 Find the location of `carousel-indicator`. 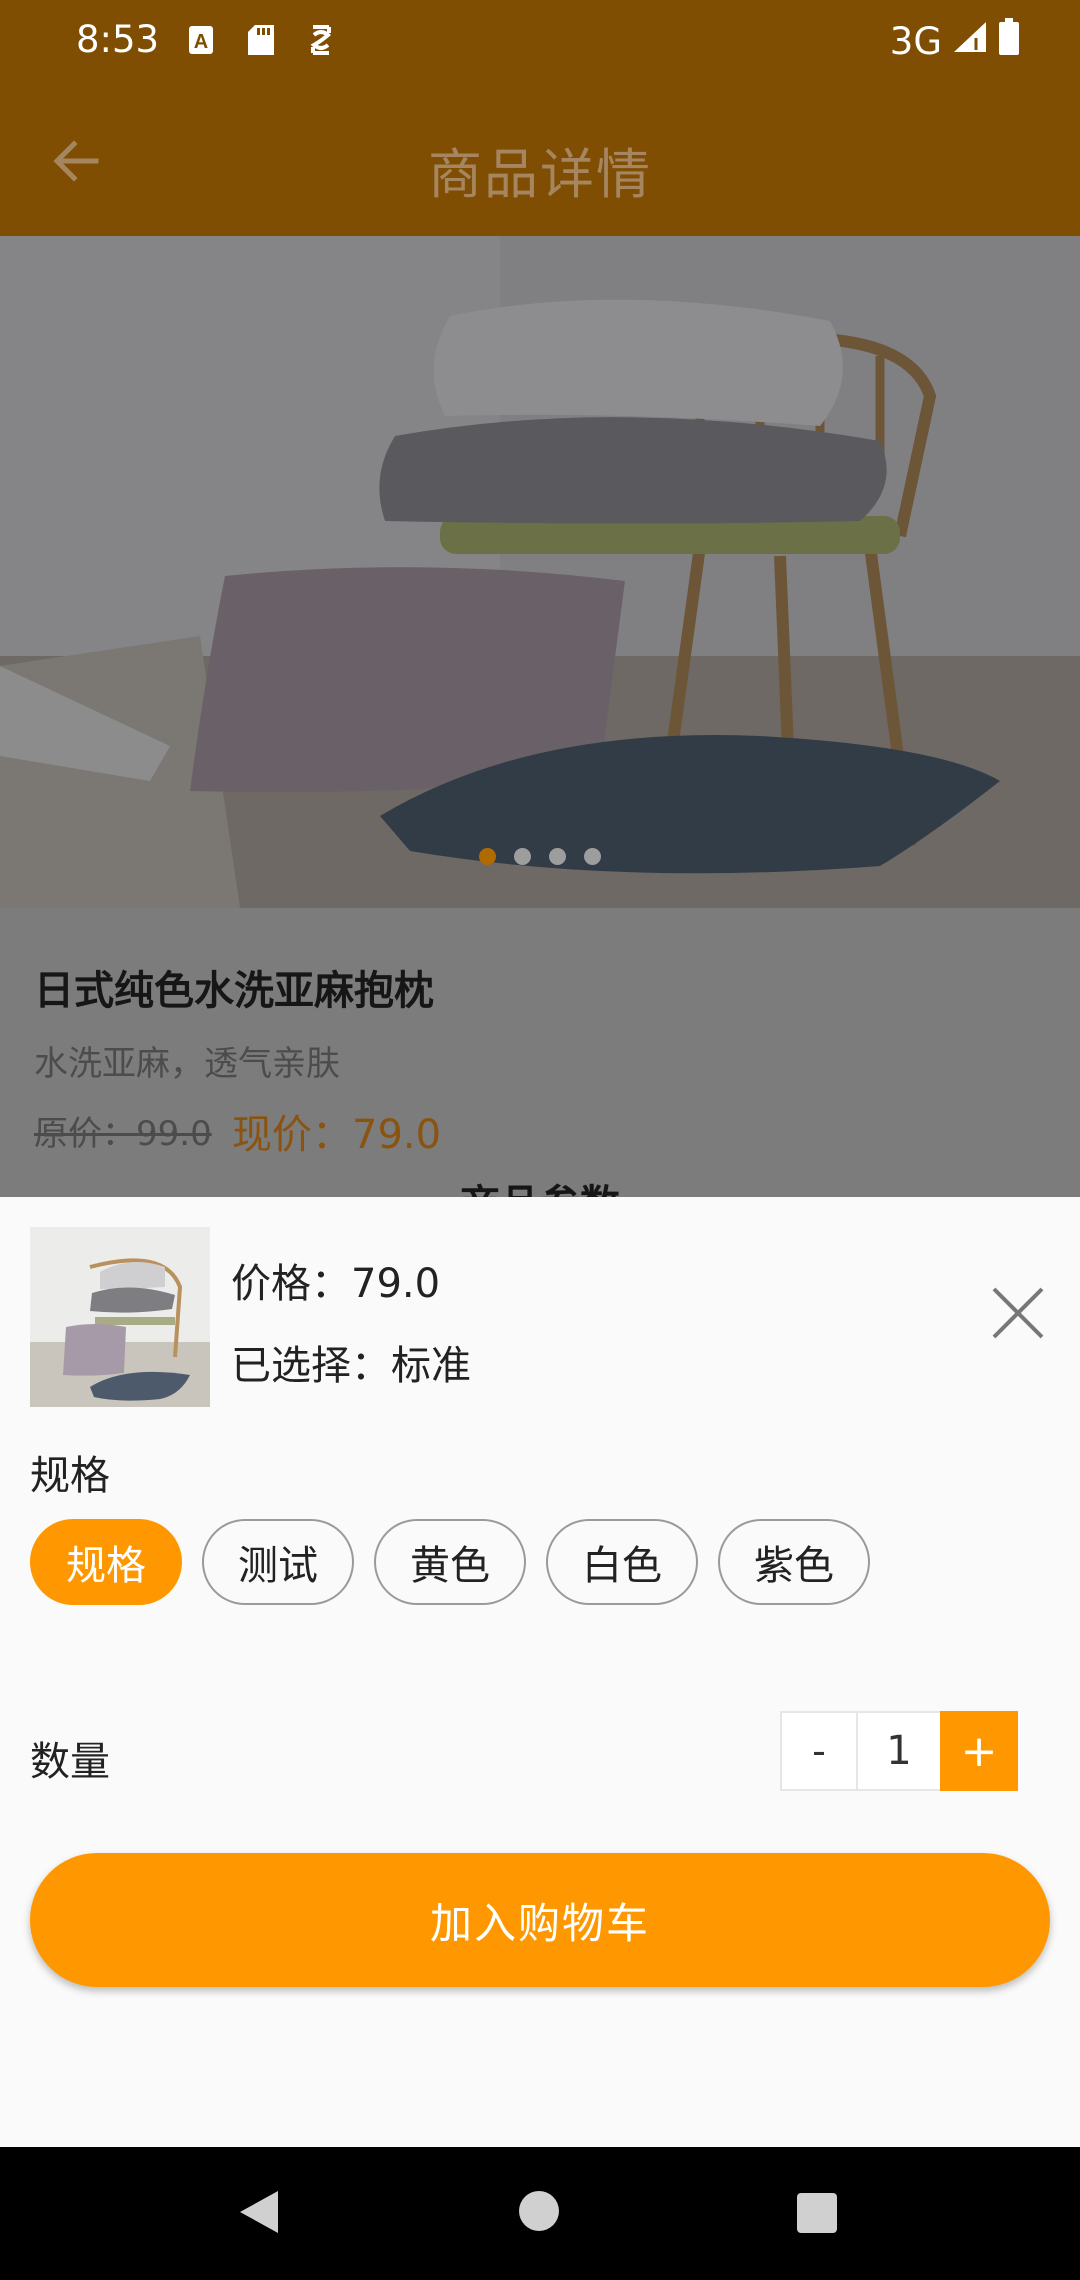

carousel-indicator is located at coordinates (540, 856).